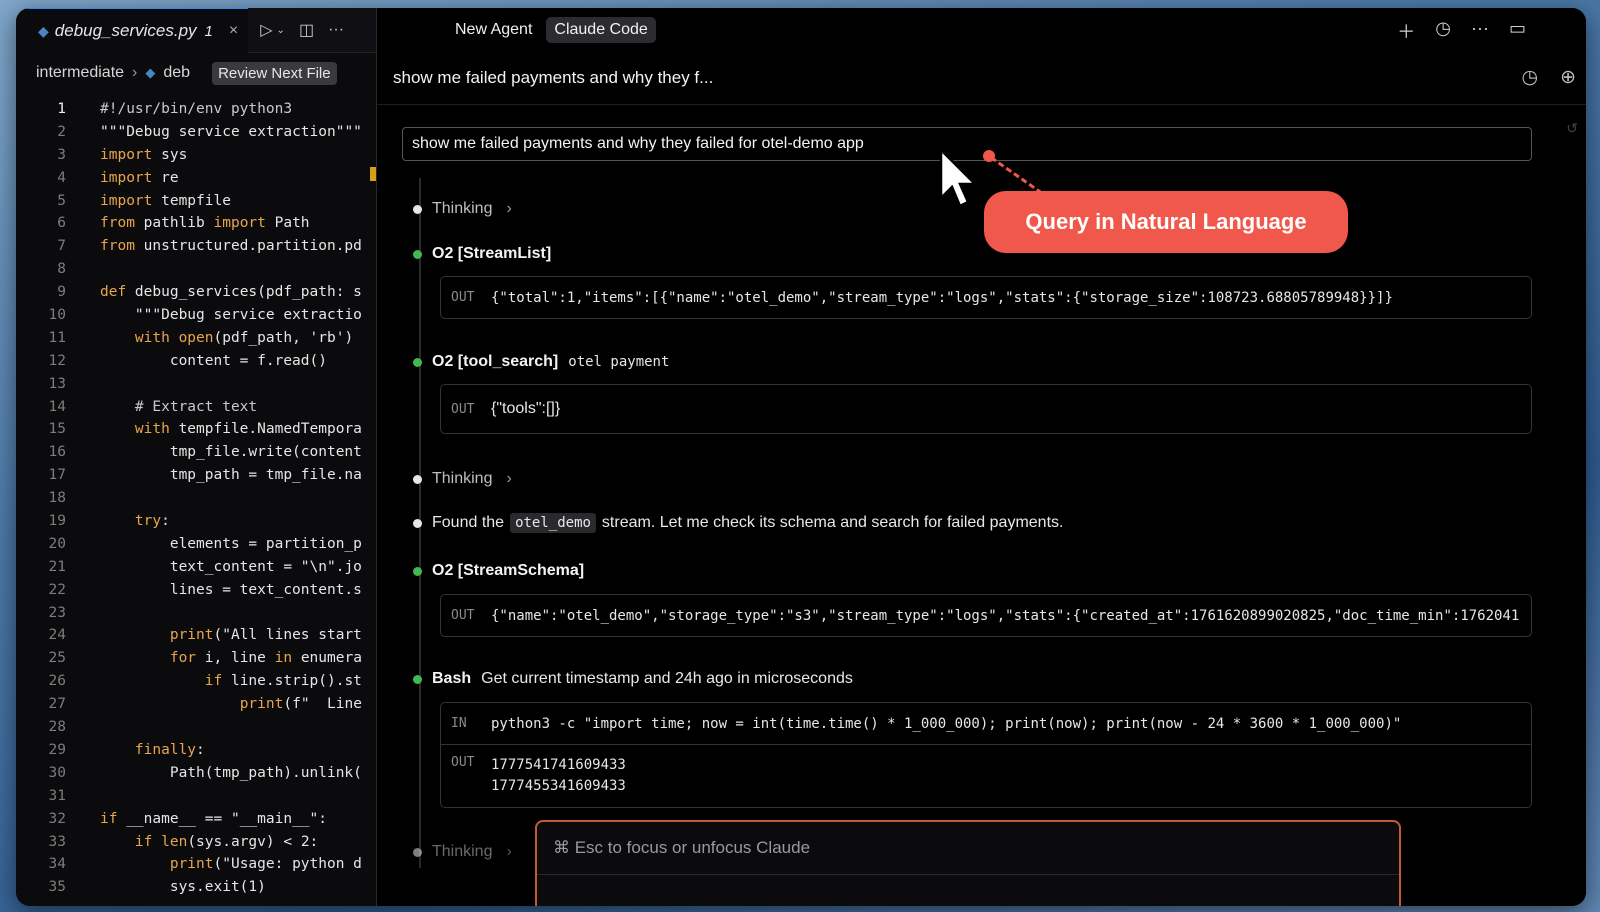 This screenshot has width=1600, height=912. I want to click on code-line: 12 content = f.read(), so click(196, 361).